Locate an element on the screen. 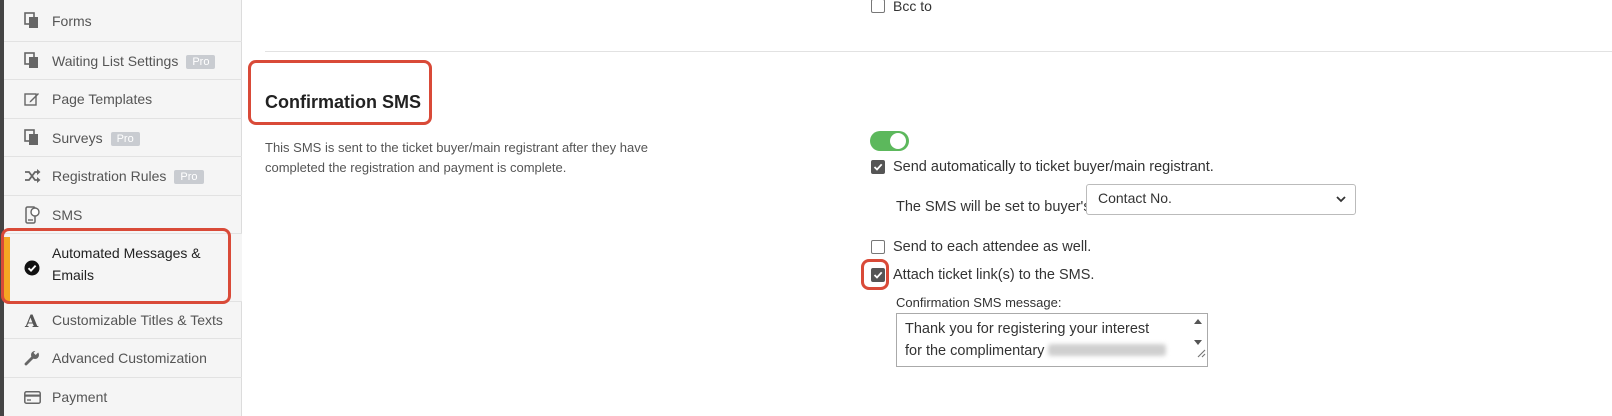  sidebar-item-registration-rules: Registration Rules Pro is located at coordinates (123, 176).